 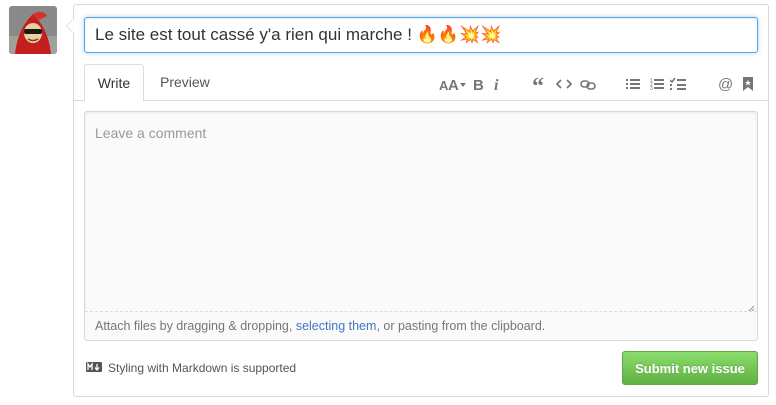 I want to click on selecting-files-link: selecting them, so click(x=336, y=326).